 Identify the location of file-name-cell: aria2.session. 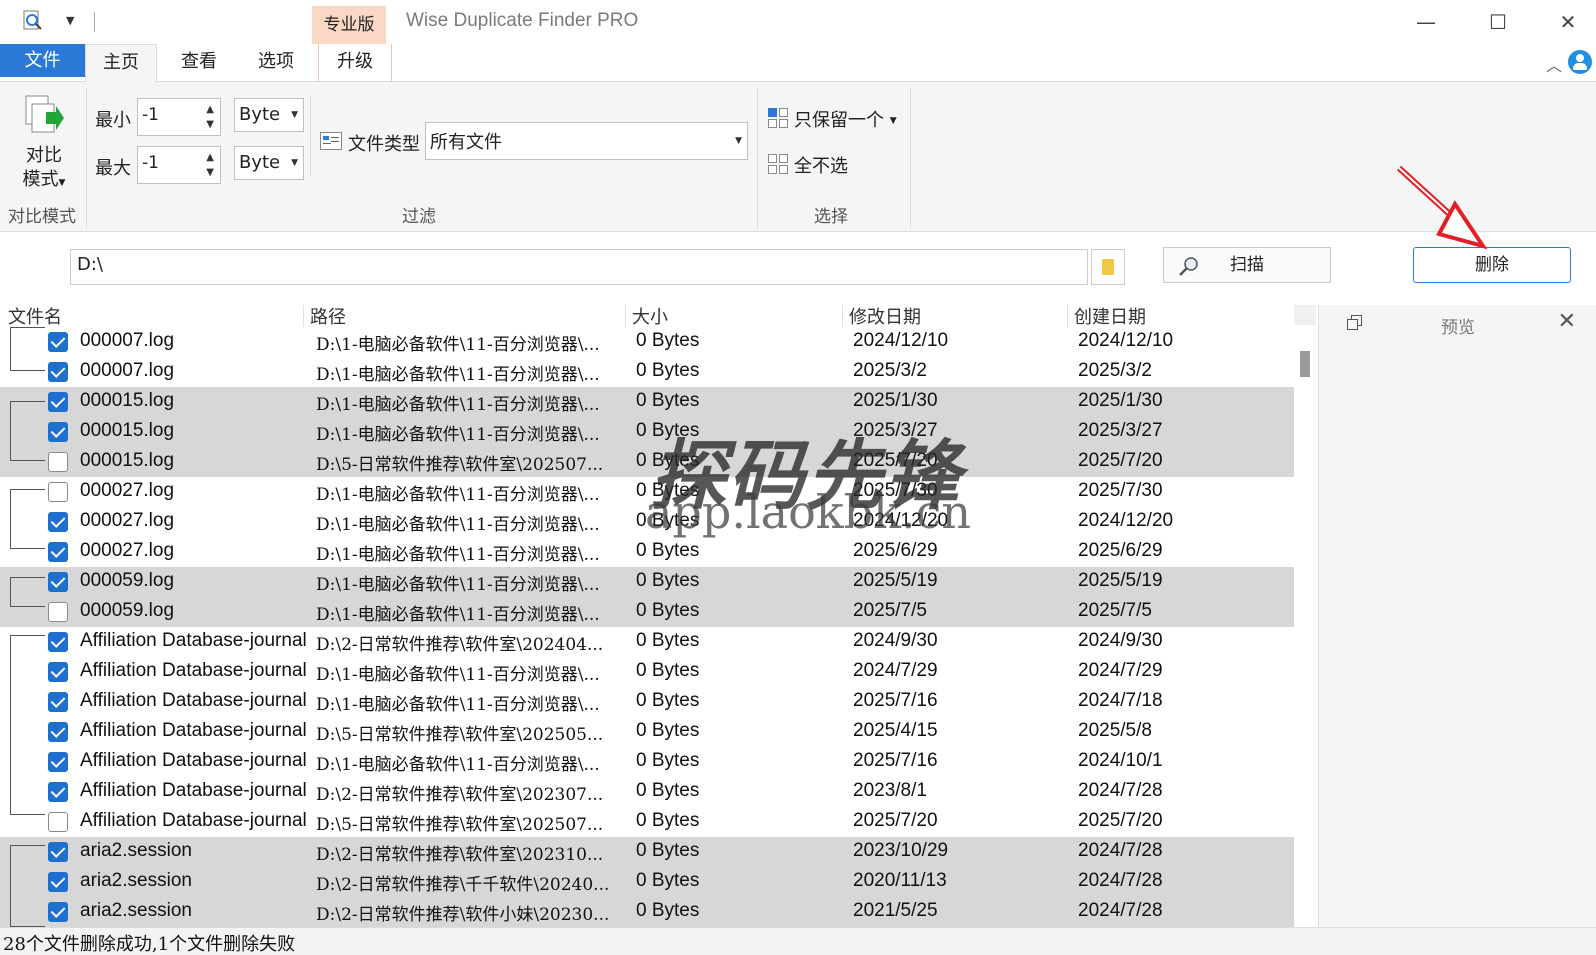
(136, 880).